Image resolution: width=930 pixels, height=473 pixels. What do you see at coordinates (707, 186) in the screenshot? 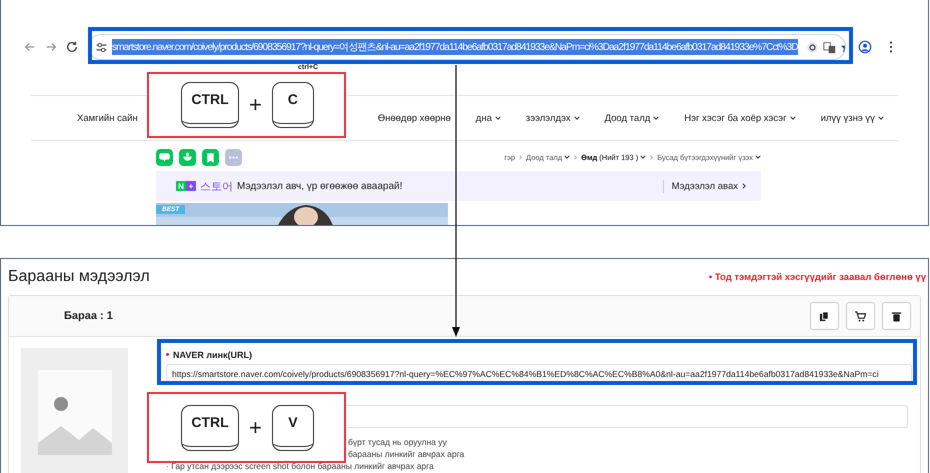
I see `banner-link: Мэдээлэл авах` at bounding box center [707, 186].